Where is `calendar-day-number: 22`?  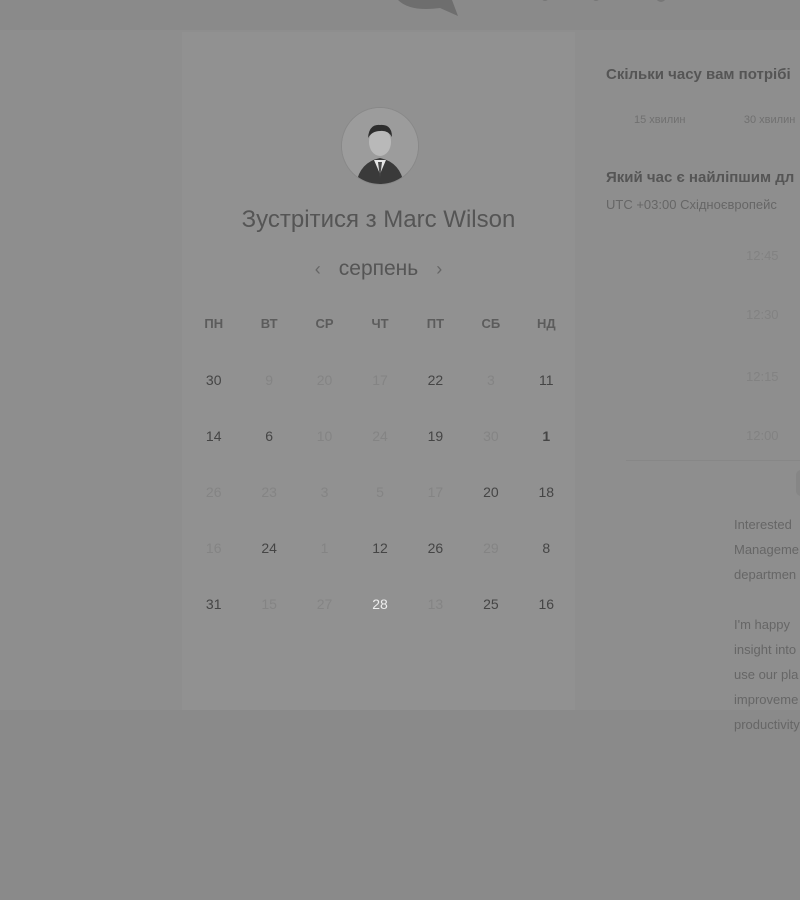 calendar-day-number: 22 is located at coordinates (435, 380).